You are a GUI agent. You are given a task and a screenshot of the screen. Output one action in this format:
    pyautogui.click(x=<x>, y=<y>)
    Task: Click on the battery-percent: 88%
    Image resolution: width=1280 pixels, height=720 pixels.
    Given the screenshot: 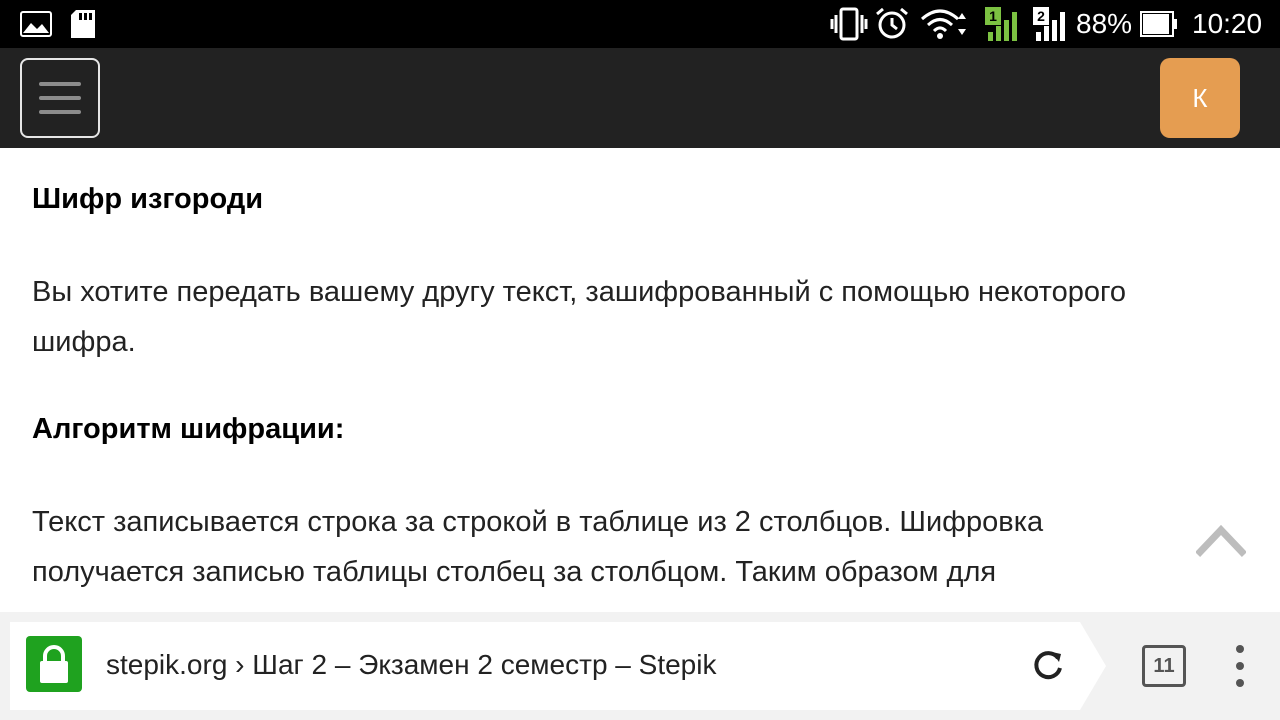 What is the action you would take?
    pyautogui.click(x=1104, y=23)
    